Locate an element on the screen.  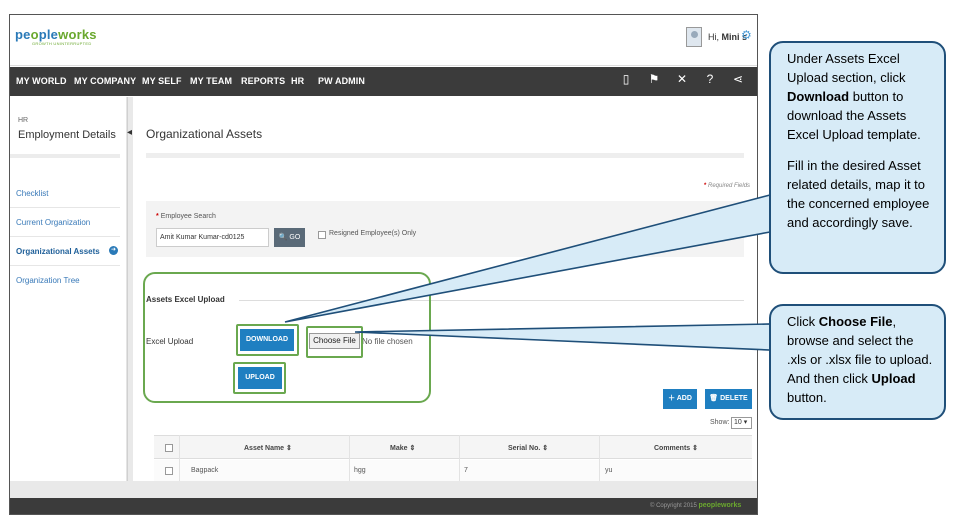
title-divider is located at coordinates (445, 155).